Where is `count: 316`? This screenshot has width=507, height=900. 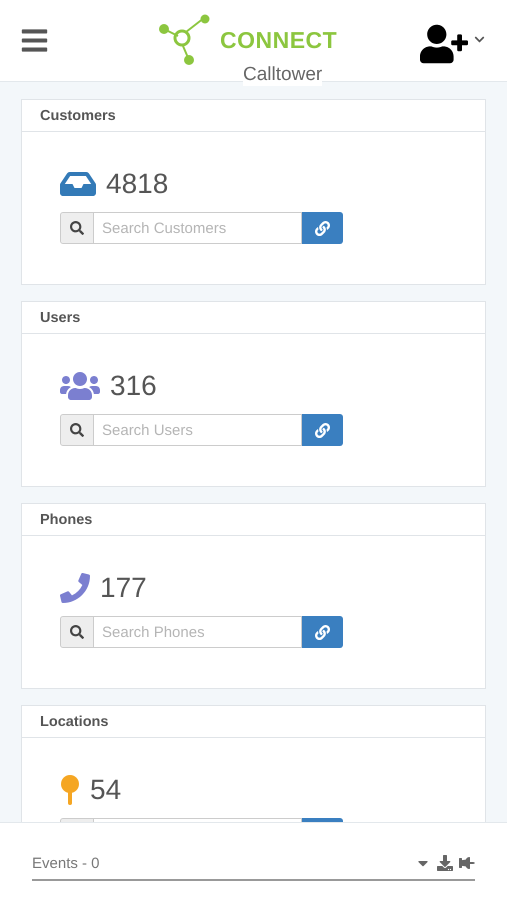
count: 316 is located at coordinates (133, 386).